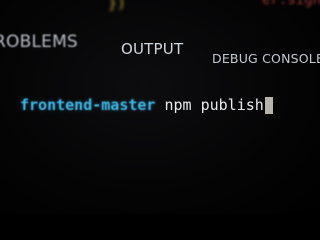 This screenshot has width=320, height=240. Describe the element at coordinates (117, 6) in the screenshot. I see `editor-code-fragment: })` at that location.